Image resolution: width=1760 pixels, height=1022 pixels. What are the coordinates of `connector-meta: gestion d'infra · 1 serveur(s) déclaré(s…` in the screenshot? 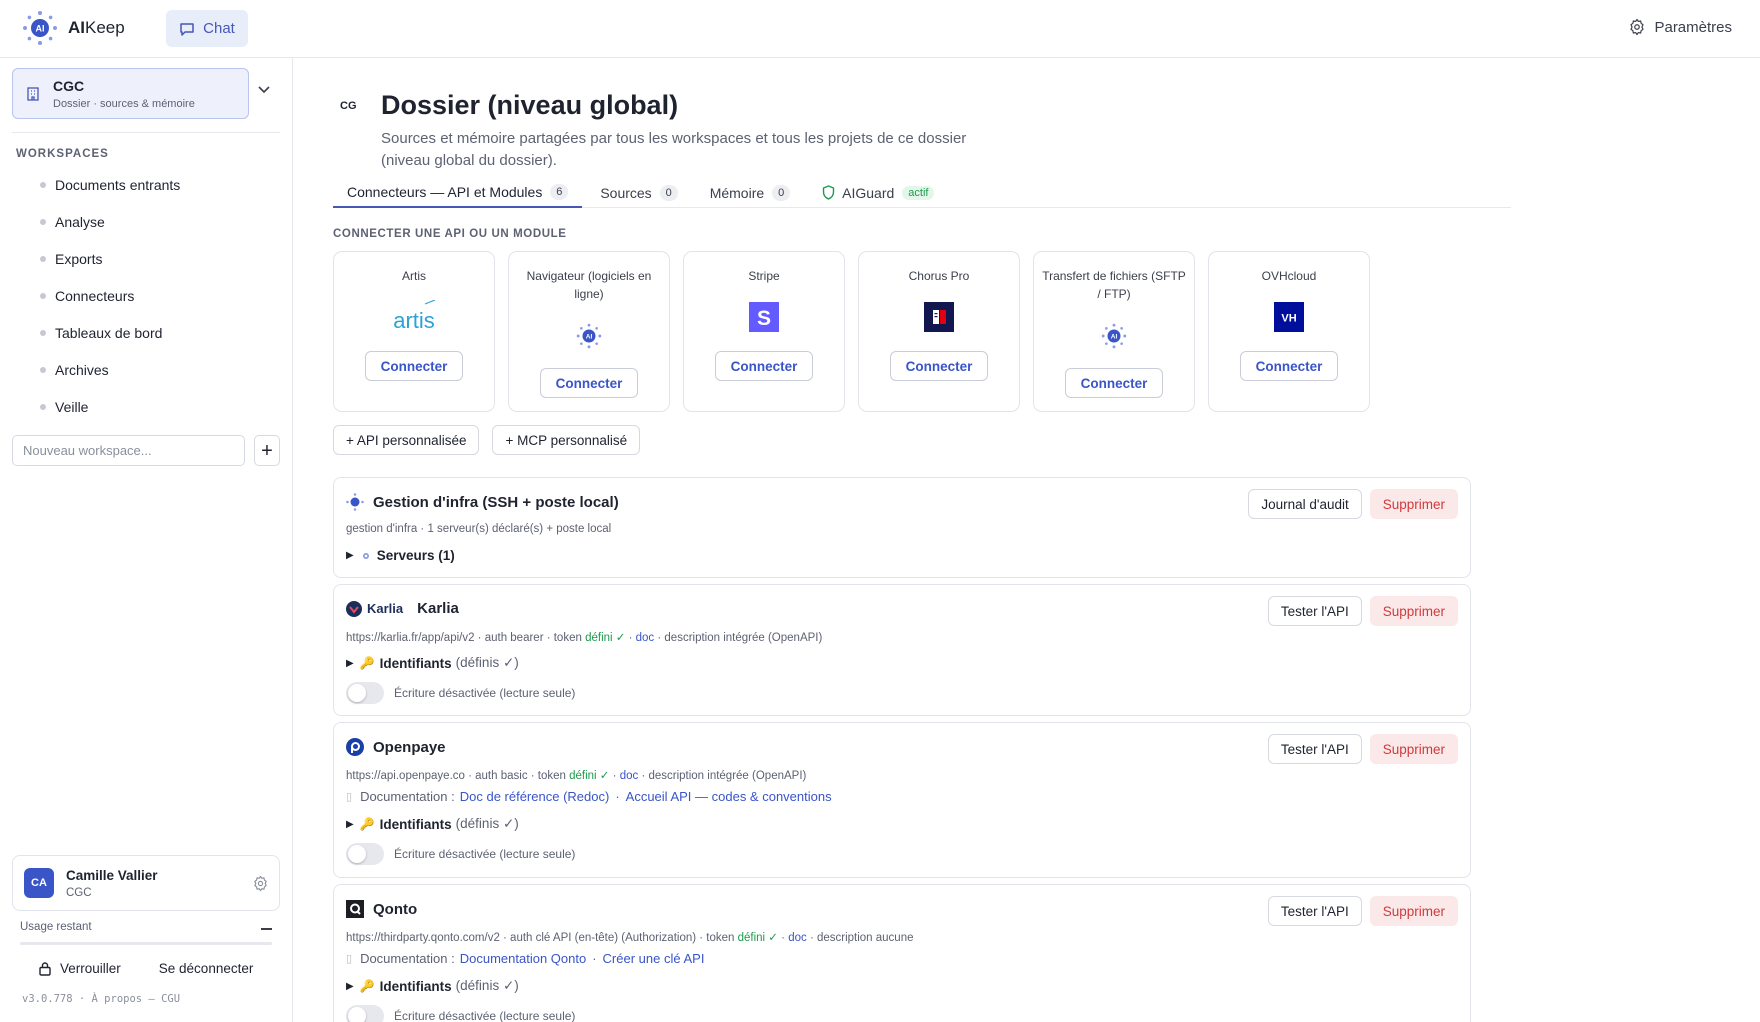 It's located at (479, 529).